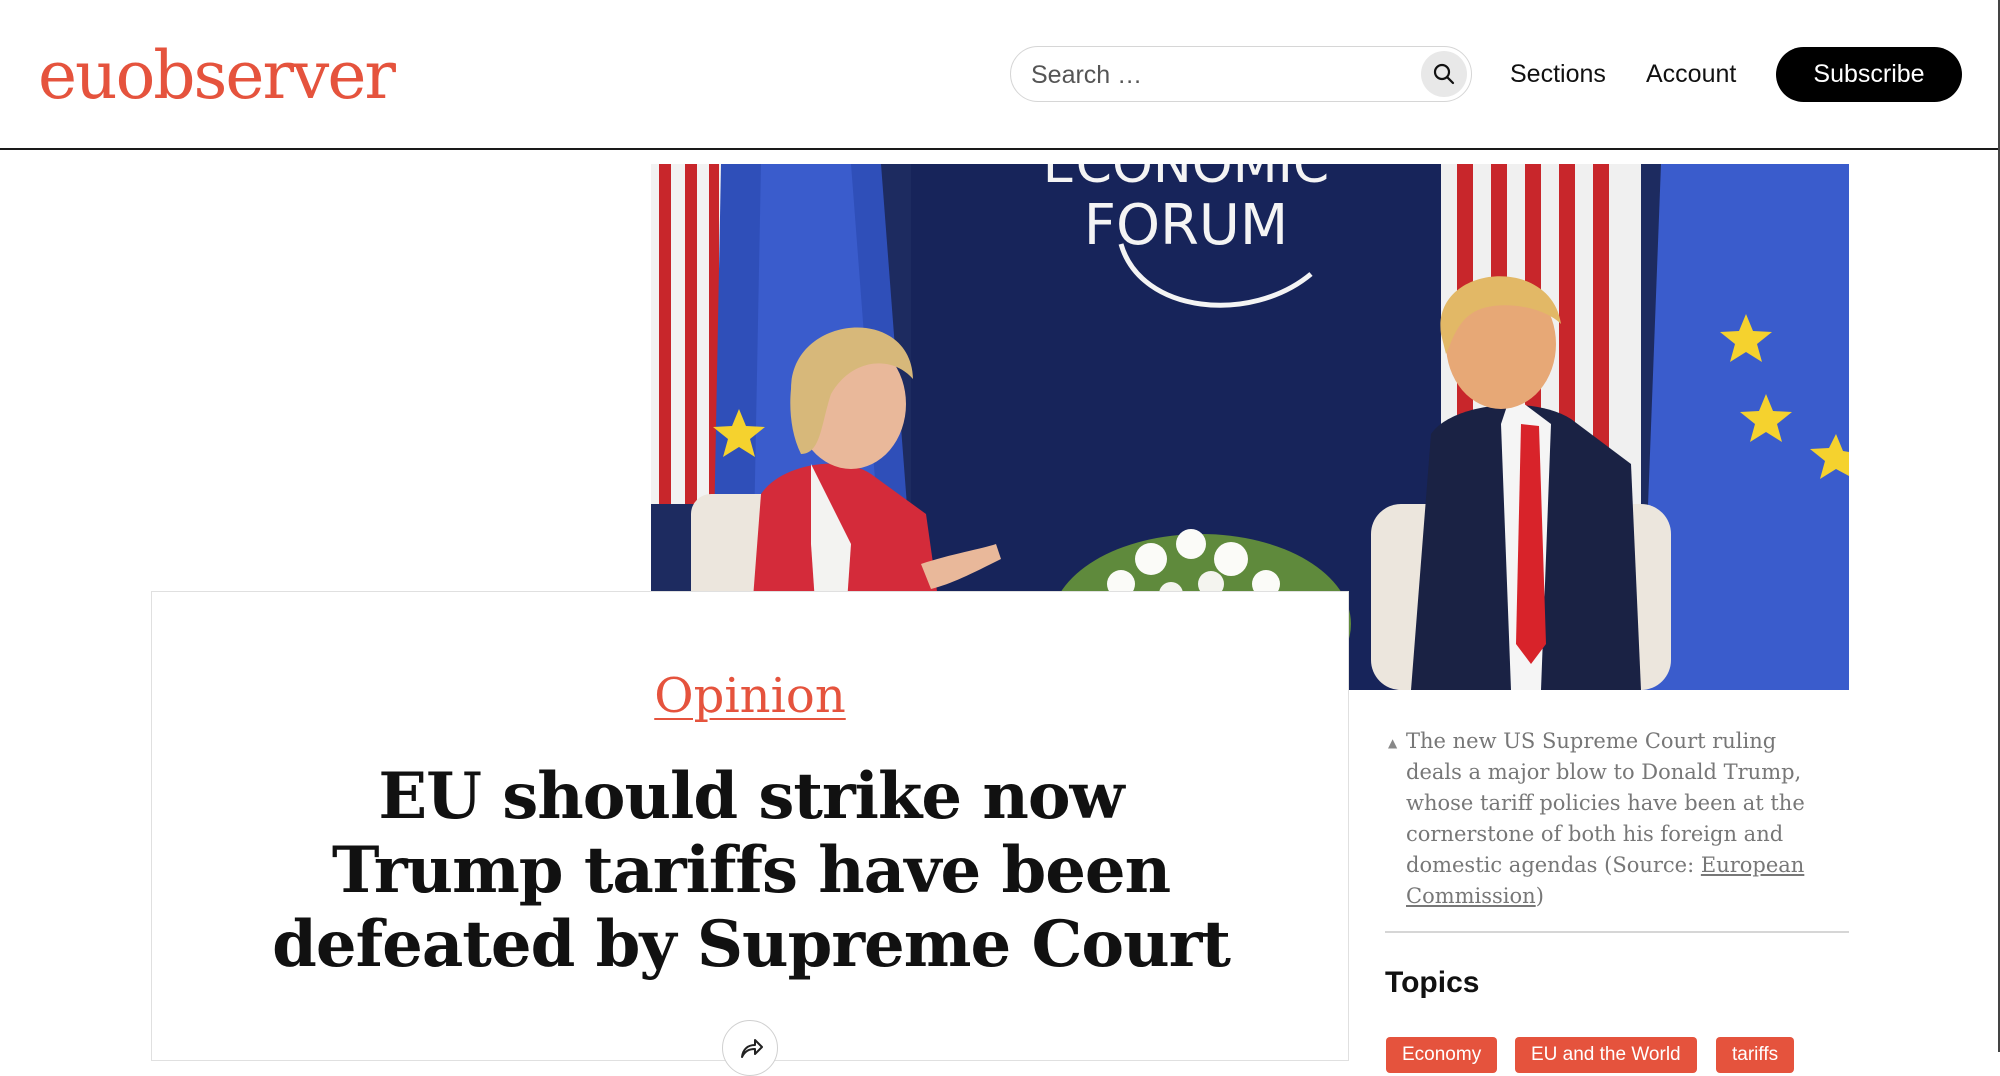 The image size is (2000, 1076). I want to click on topic-tag-eu-world: EU and the World, so click(1606, 1055).